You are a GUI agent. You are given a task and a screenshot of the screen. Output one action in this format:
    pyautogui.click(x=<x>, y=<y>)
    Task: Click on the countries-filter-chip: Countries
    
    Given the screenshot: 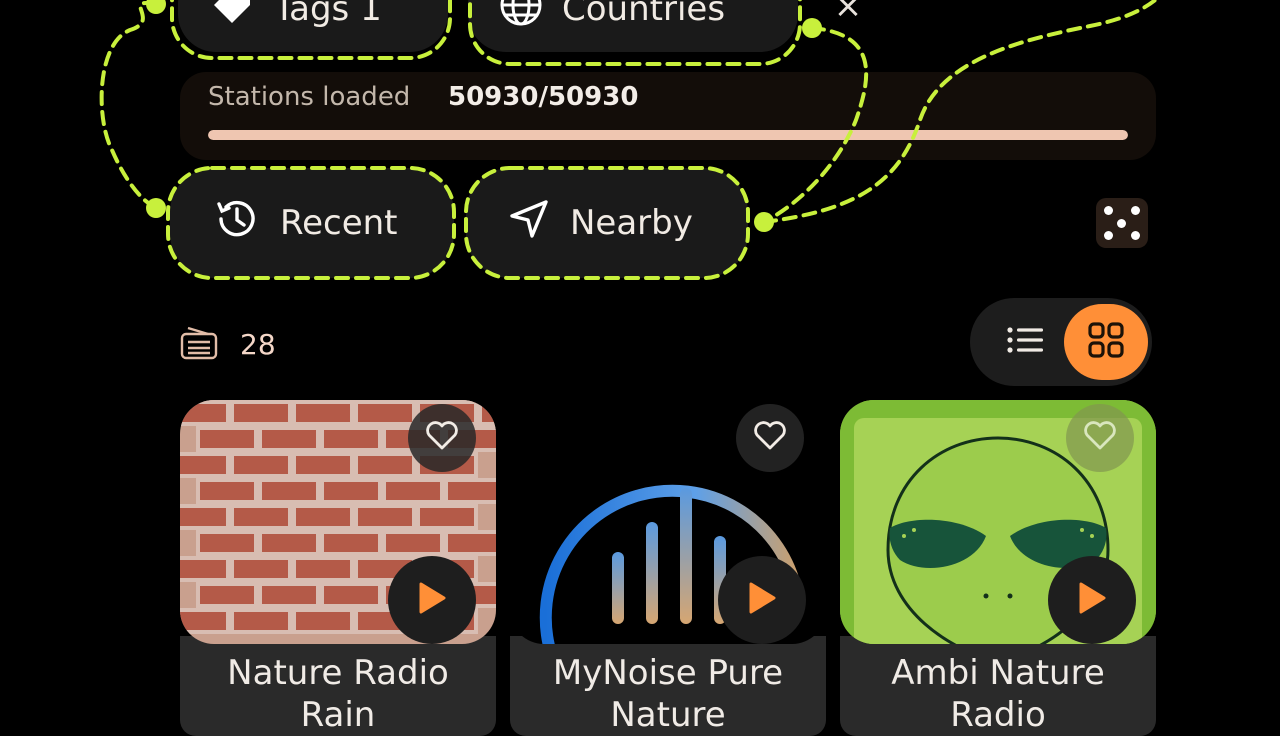 What is the action you would take?
    pyautogui.click(x=633, y=26)
    